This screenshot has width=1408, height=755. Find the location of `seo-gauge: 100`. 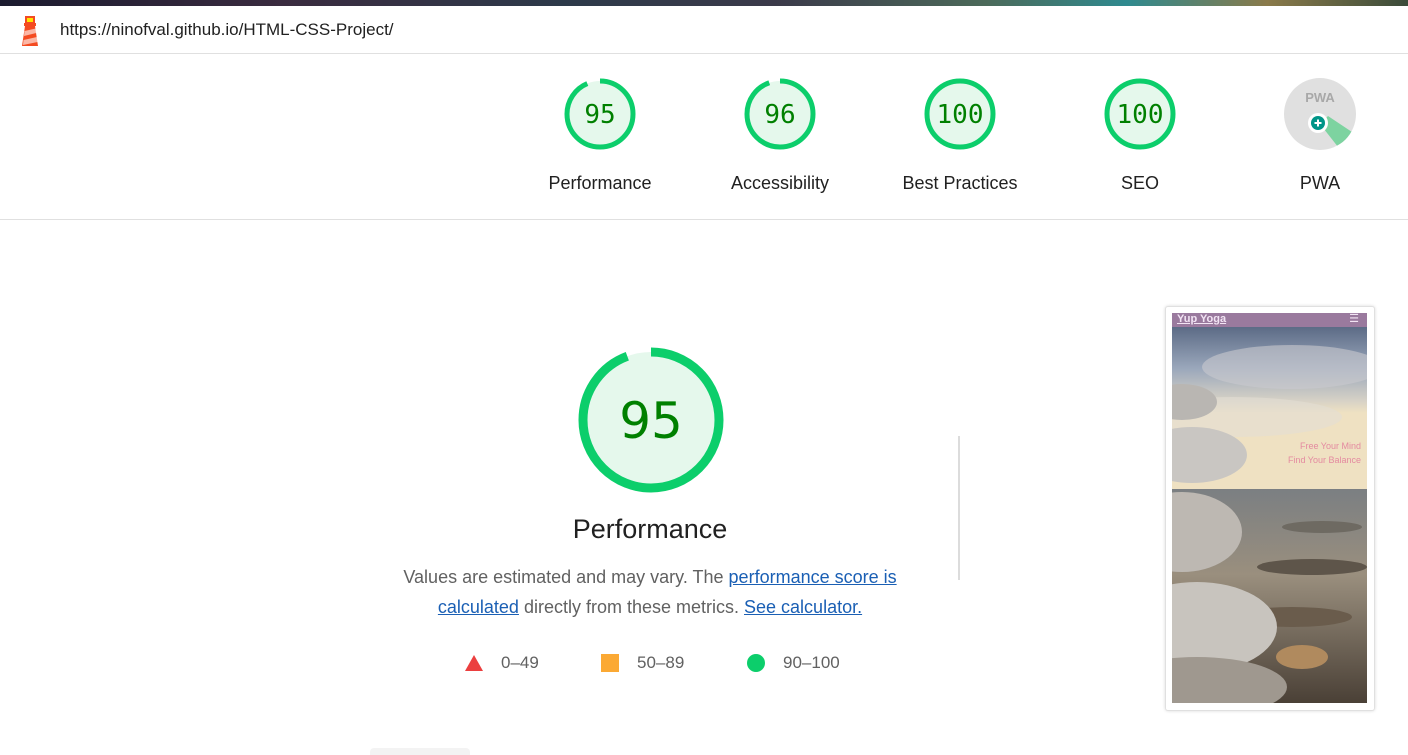

seo-gauge: 100 is located at coordinates (1140, 114).